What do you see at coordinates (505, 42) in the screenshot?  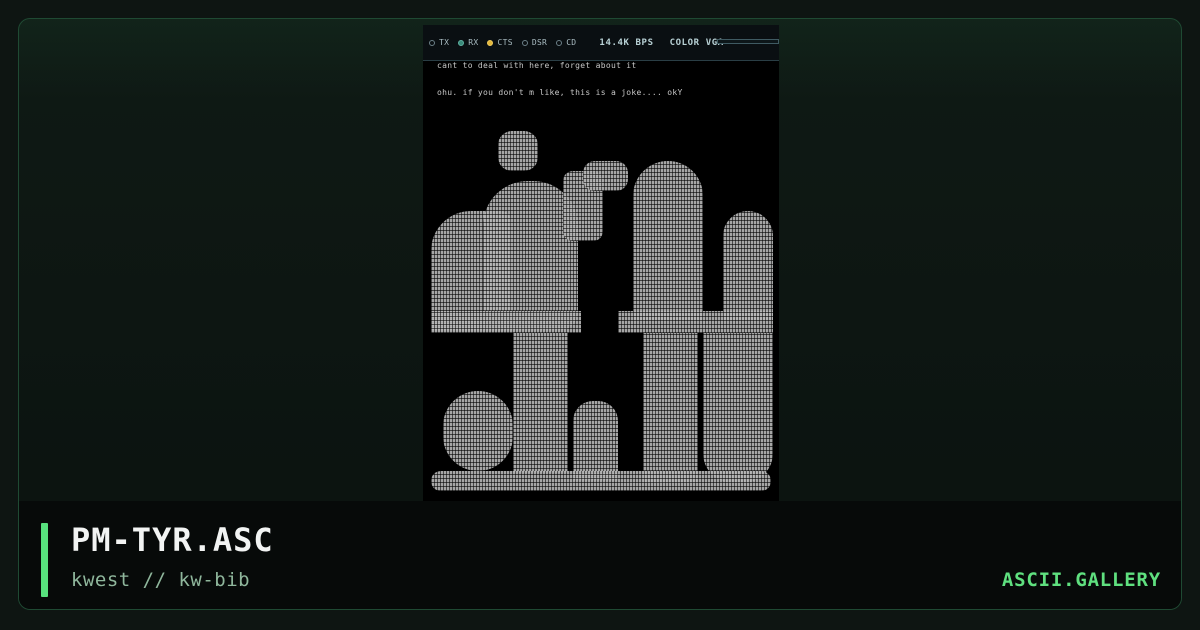 I see `indicator-label: CTS` at bounding box center [505, 42].